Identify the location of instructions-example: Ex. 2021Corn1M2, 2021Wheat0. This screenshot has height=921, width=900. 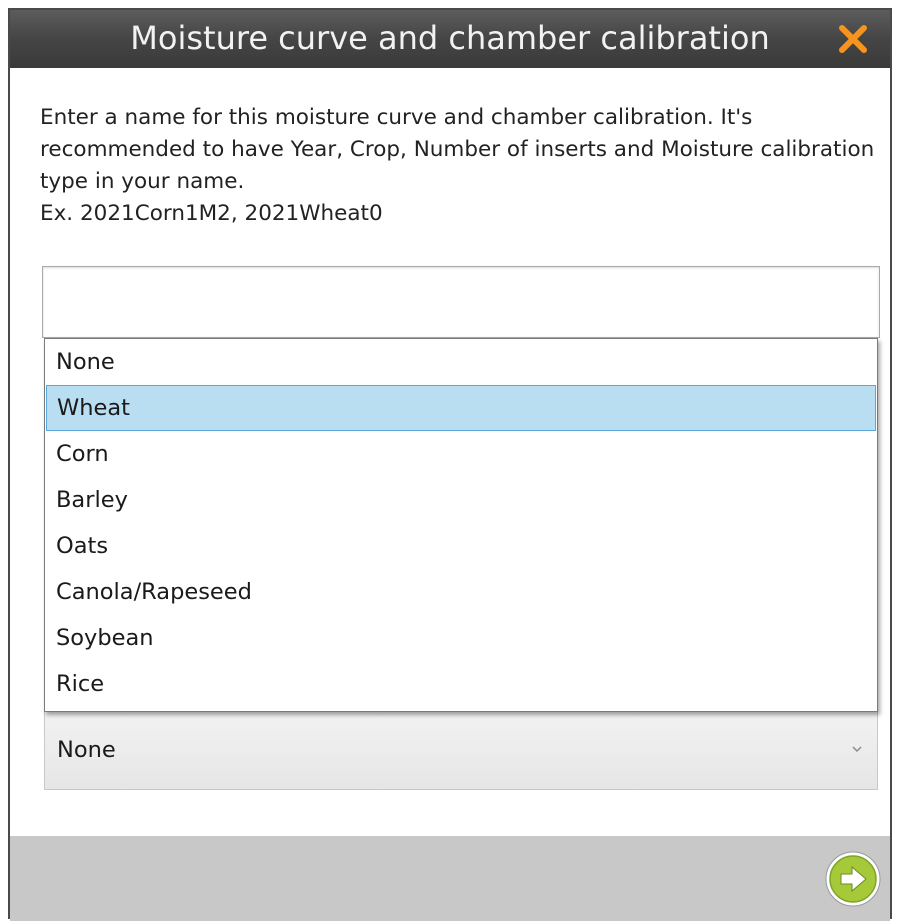
(211, 213).